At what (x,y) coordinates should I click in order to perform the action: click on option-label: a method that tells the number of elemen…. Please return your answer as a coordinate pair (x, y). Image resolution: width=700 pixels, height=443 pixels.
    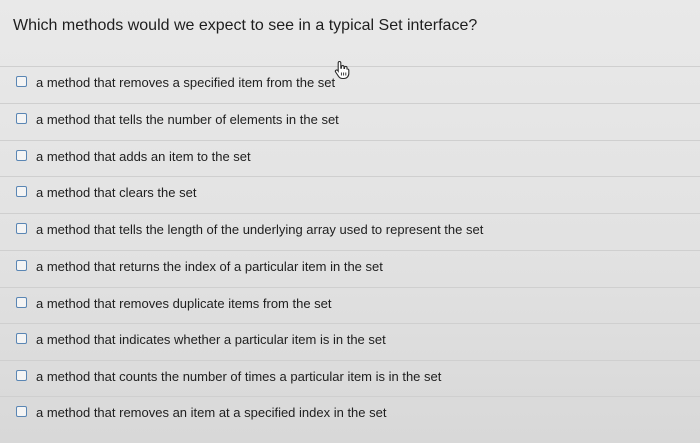
    Looking at the image, I should click on (187, 119).